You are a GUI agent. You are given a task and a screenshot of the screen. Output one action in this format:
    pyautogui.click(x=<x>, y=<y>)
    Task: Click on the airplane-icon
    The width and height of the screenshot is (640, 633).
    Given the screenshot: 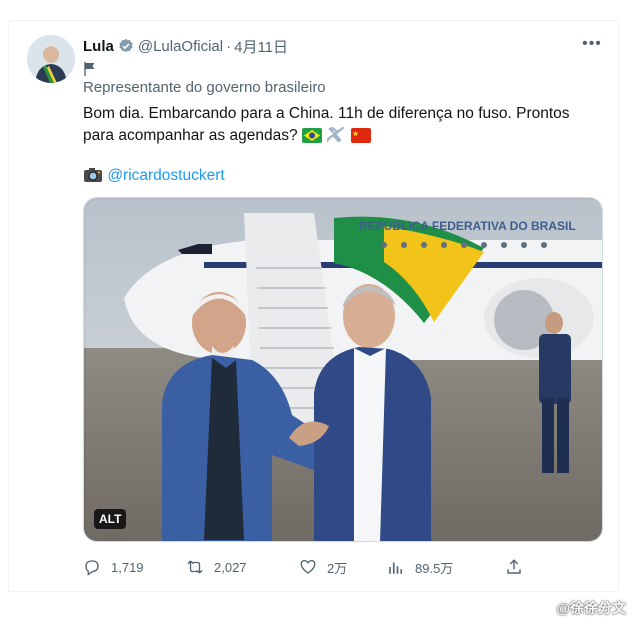 What is the action you would take?
    pyautogui.click(x=336, y=137)
    